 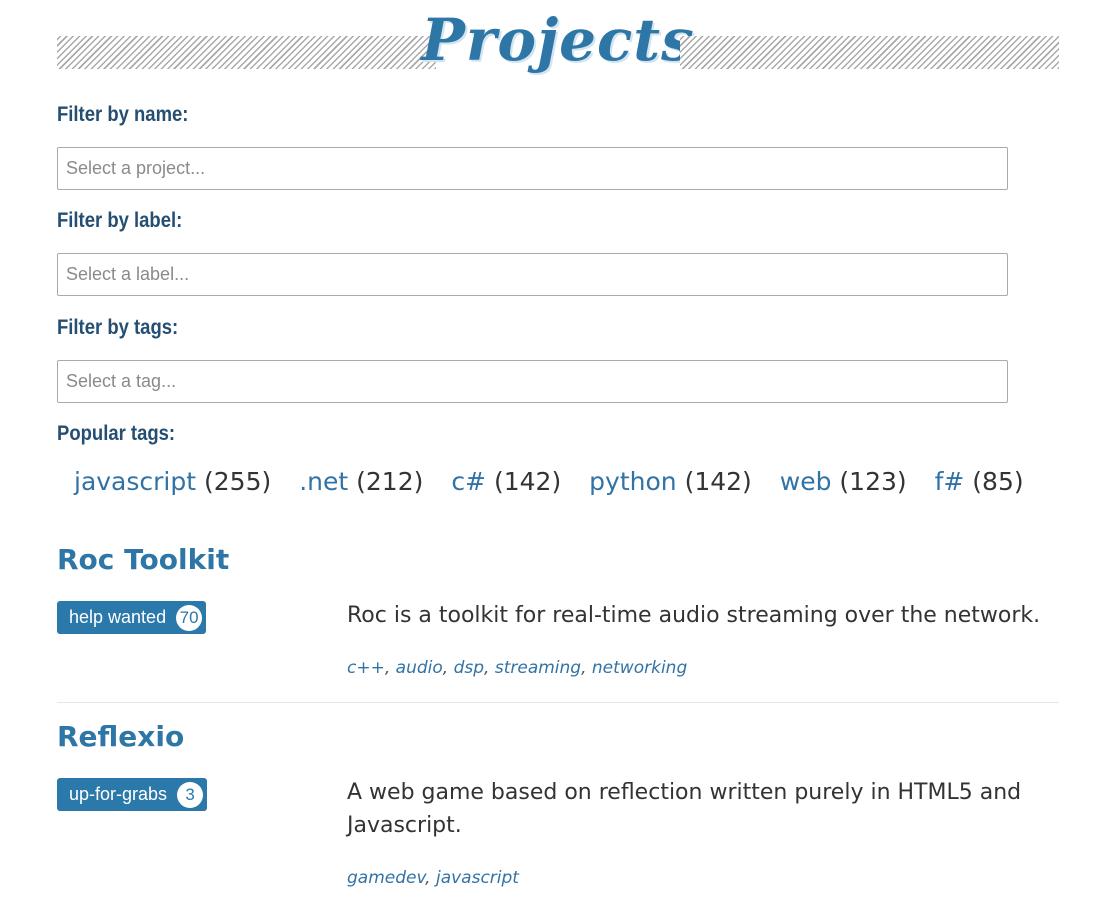 What do you see at coordinates (323, 481) in the screenshot?
I see `popular-tag-link: .net` at bounding box center [323, 481].